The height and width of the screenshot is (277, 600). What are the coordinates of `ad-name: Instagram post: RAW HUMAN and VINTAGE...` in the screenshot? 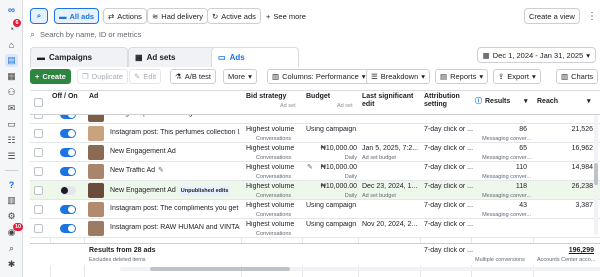 It's located at (175, 227).